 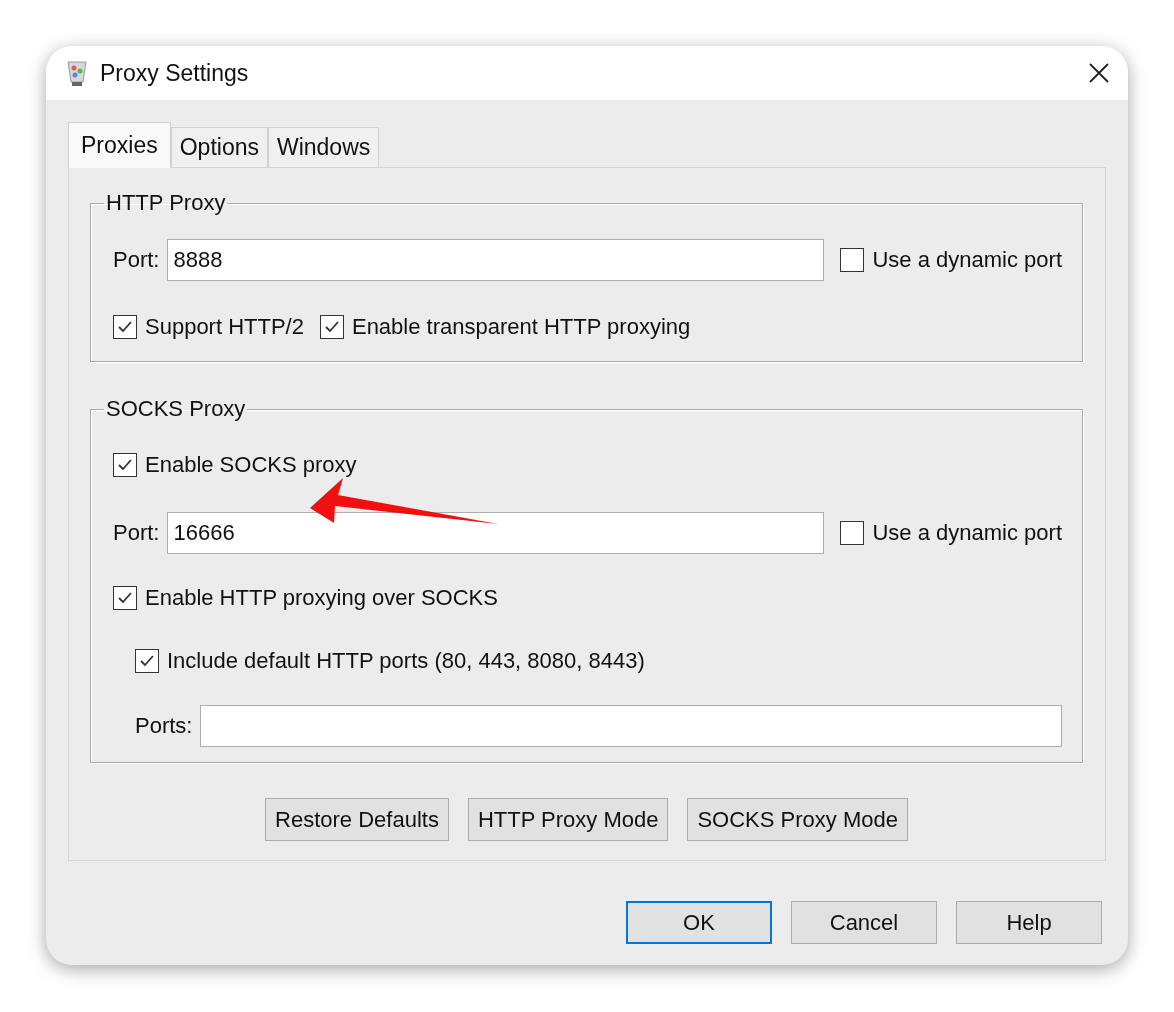 I want to click on mode-button: HTTP Proxy Mode, so click(x=568, y=819).